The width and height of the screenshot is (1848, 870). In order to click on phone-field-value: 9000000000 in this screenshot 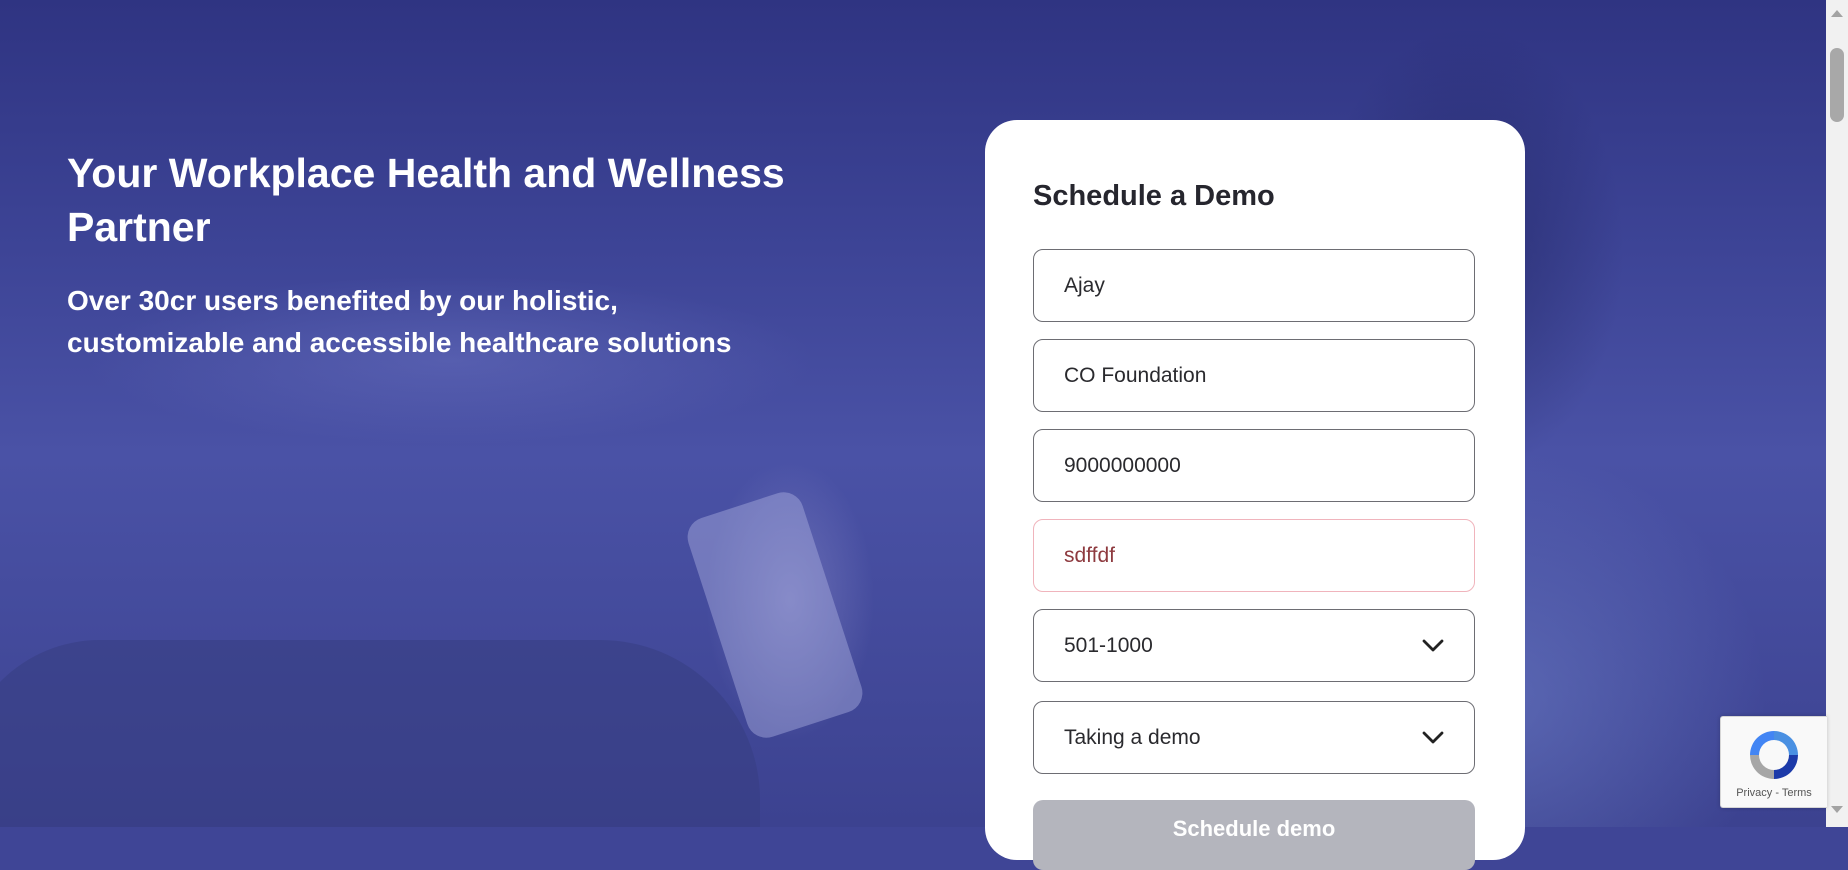, I will do `click(1122, 465)`.